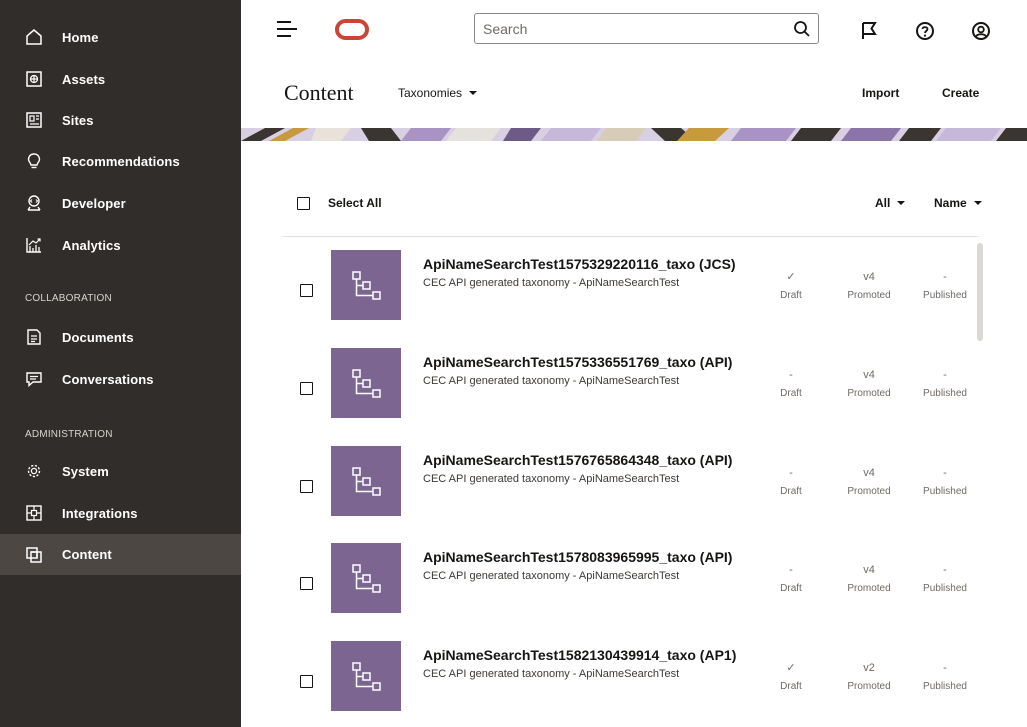 This screenshot has height=727, width=1027. Describe the element at coordinates (120, 161) in the screenshot. I see `sidebar-item-recommendations: Recommendations` at that location.